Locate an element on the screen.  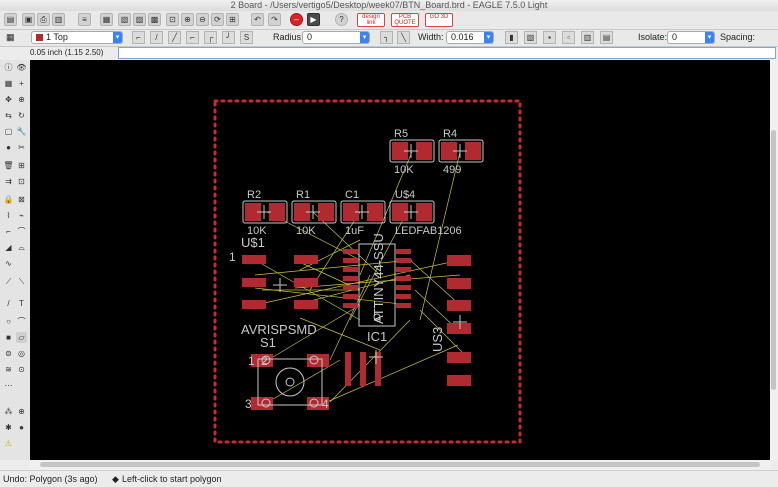
meander-icon: ⌓ is located at coordinates (21, 247).